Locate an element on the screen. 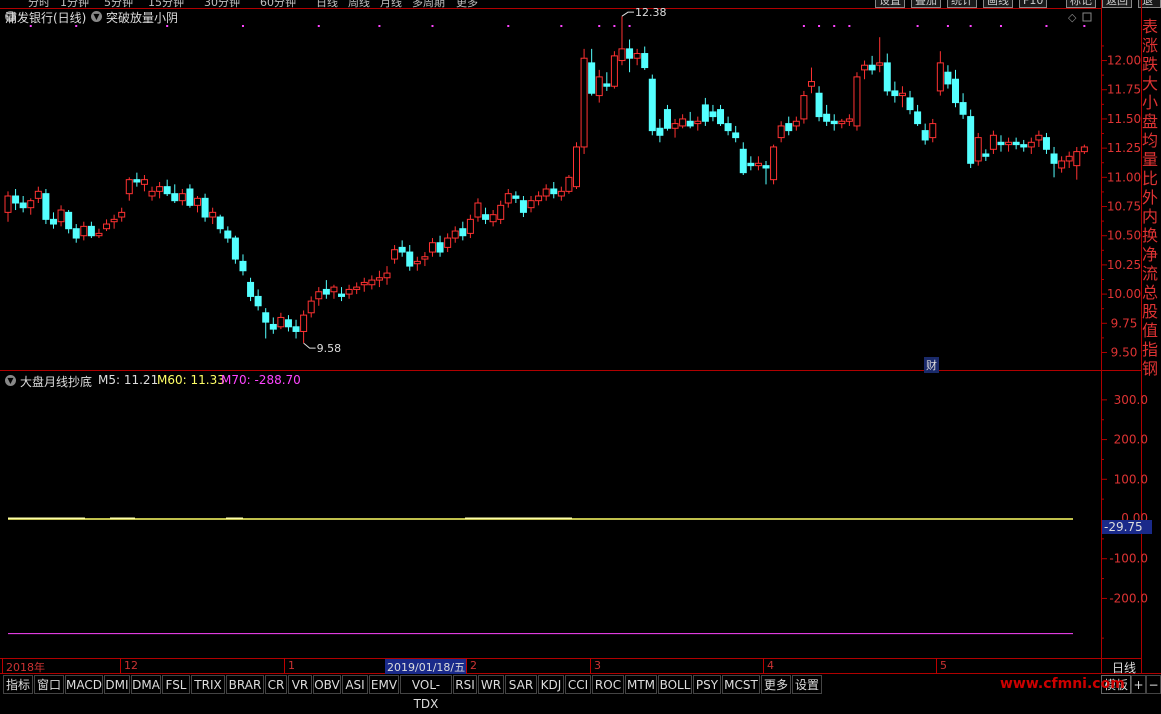  tab-brar: BRAR is located at coordinates (245, 684).